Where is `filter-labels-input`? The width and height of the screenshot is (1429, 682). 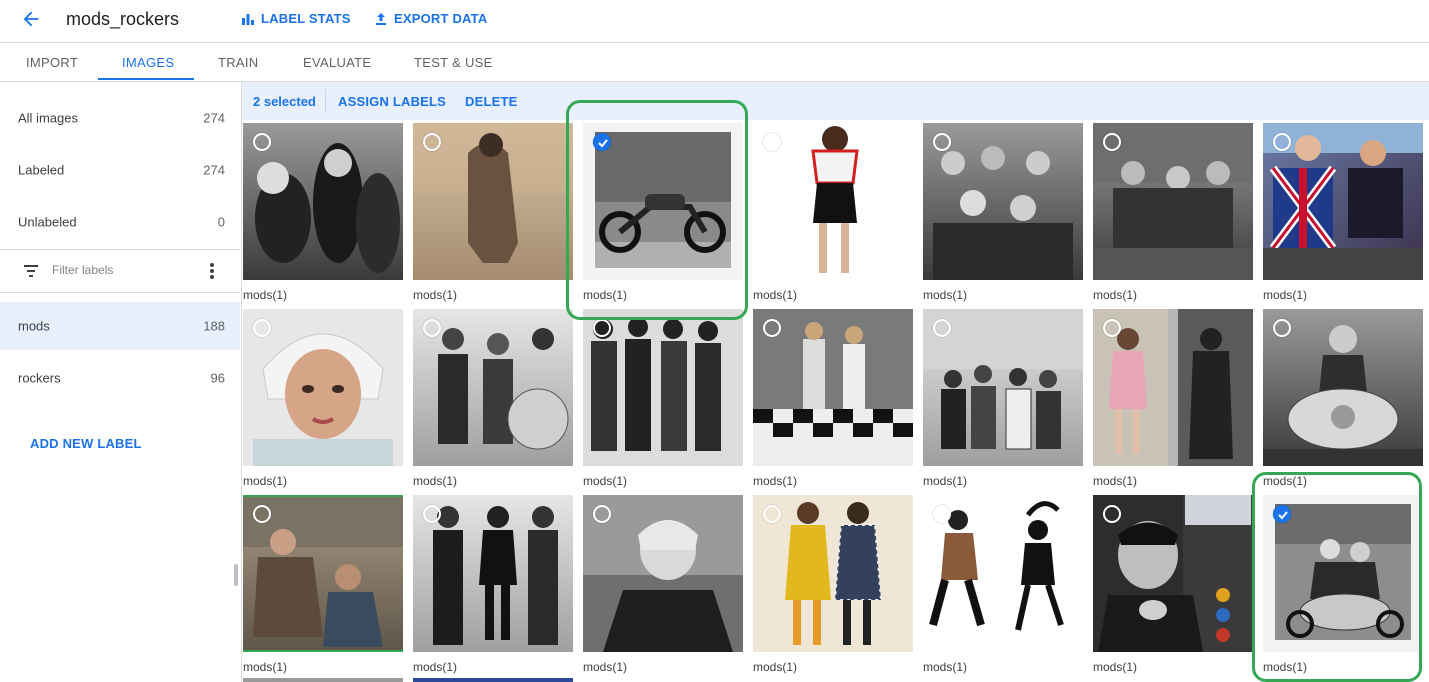
filter-labels-input is located at coordinates (122, 270).